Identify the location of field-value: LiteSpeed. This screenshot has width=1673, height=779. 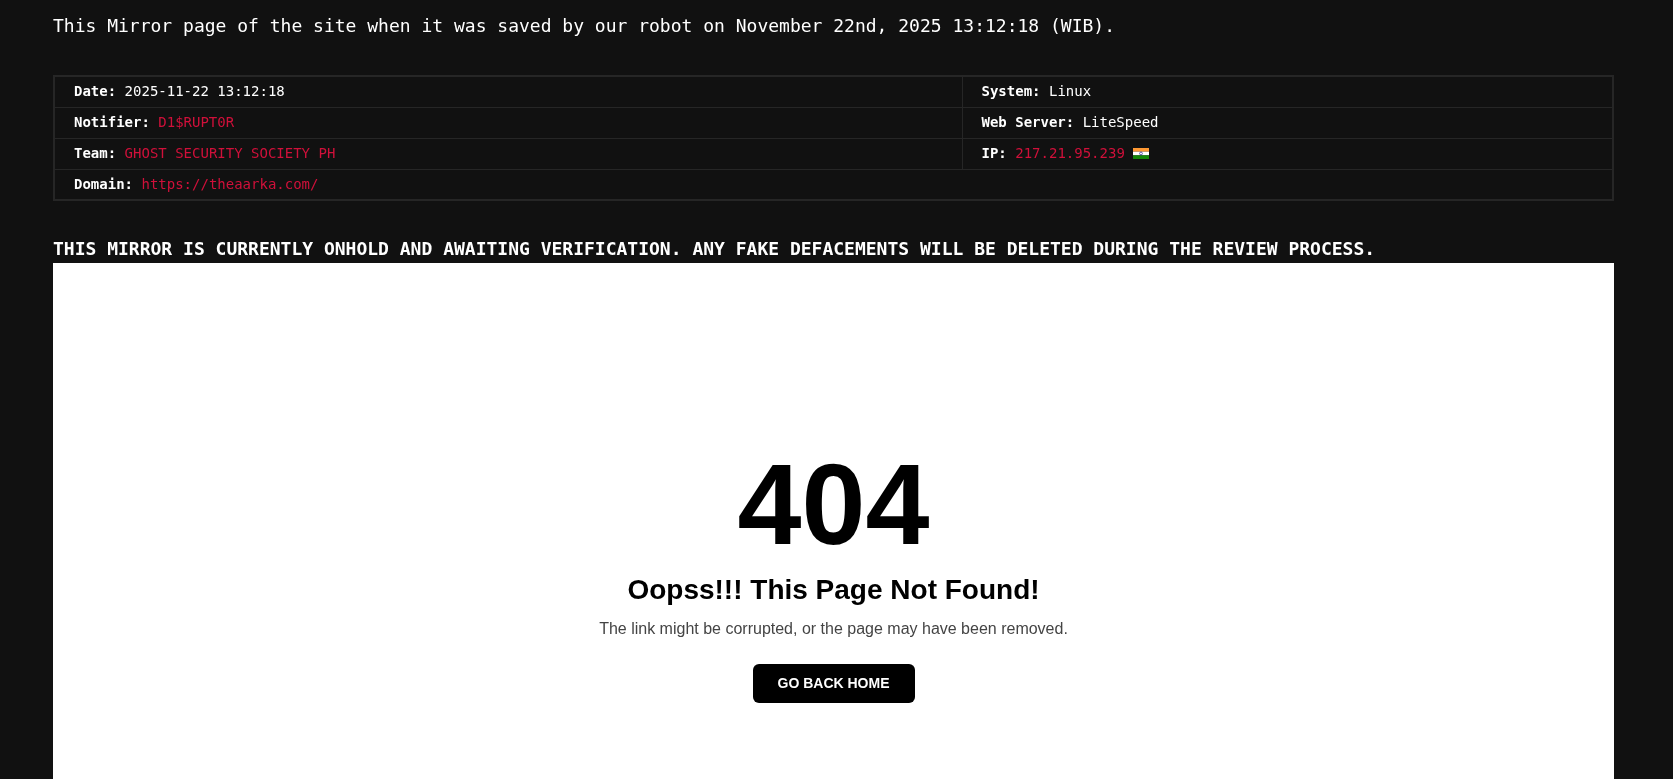
(1120, 122).